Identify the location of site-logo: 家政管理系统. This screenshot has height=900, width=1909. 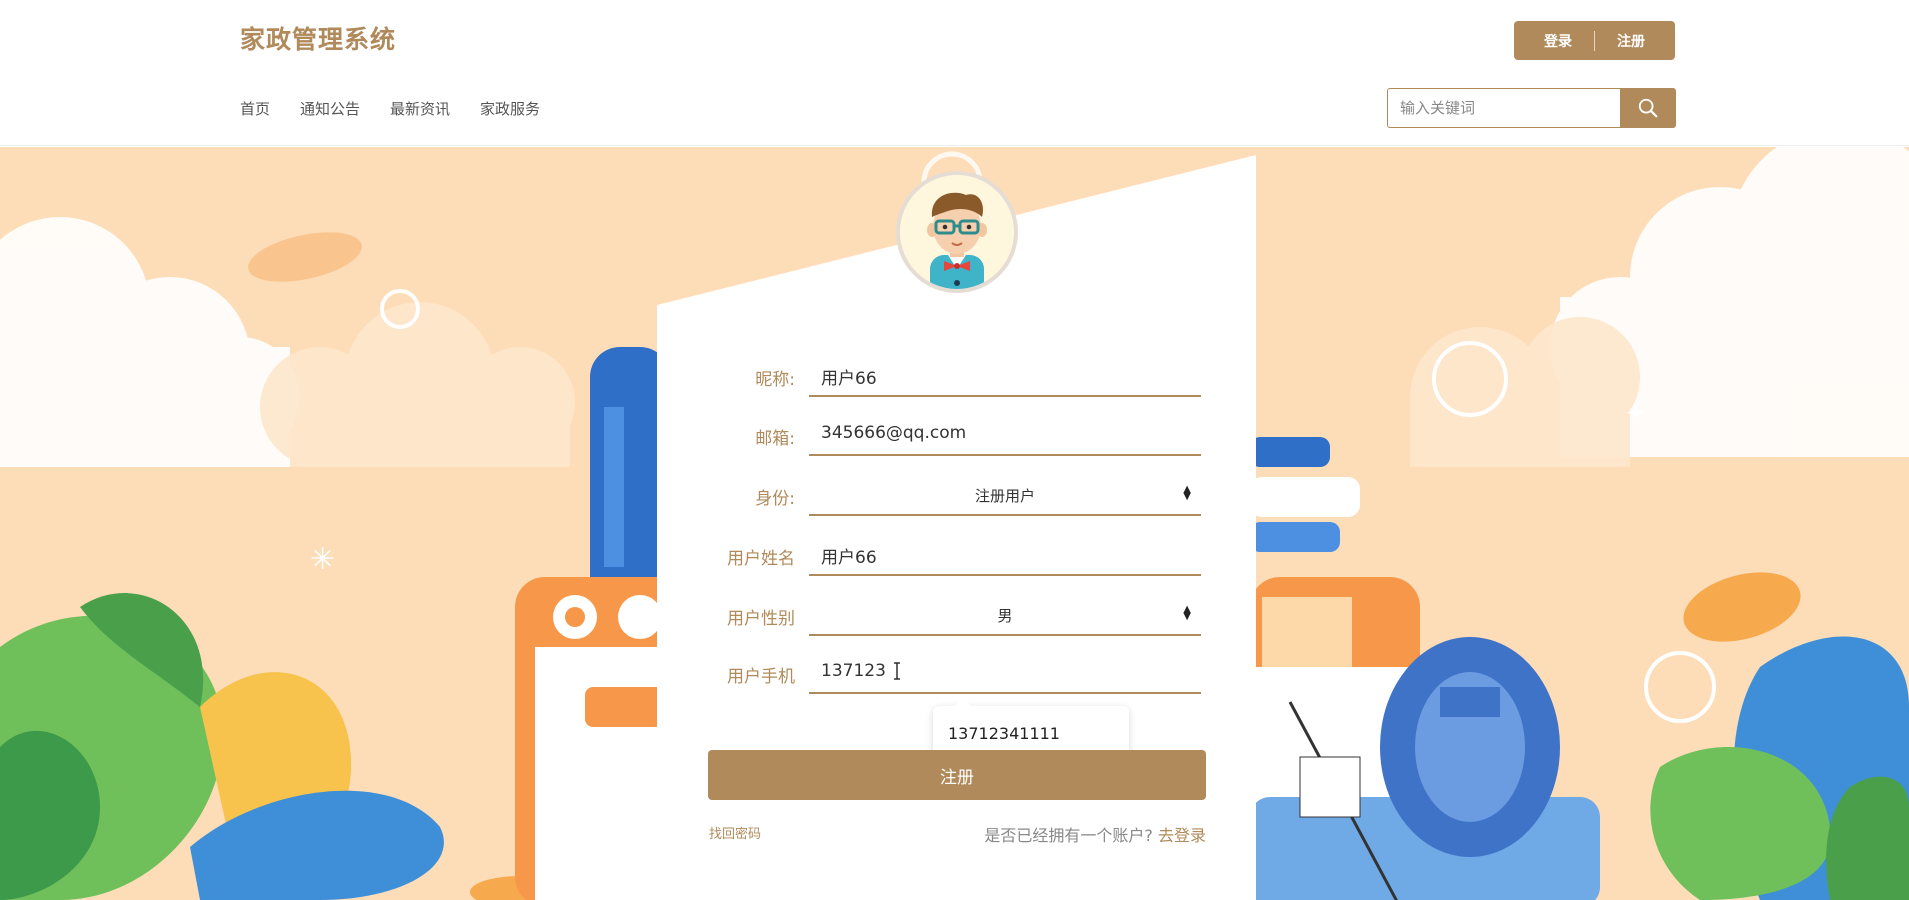
(318, 38).